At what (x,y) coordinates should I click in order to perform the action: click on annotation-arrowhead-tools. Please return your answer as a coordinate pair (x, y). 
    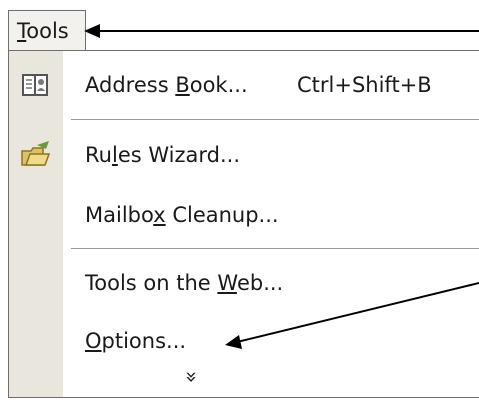
    Looking at the image, I should click on (92, 31).